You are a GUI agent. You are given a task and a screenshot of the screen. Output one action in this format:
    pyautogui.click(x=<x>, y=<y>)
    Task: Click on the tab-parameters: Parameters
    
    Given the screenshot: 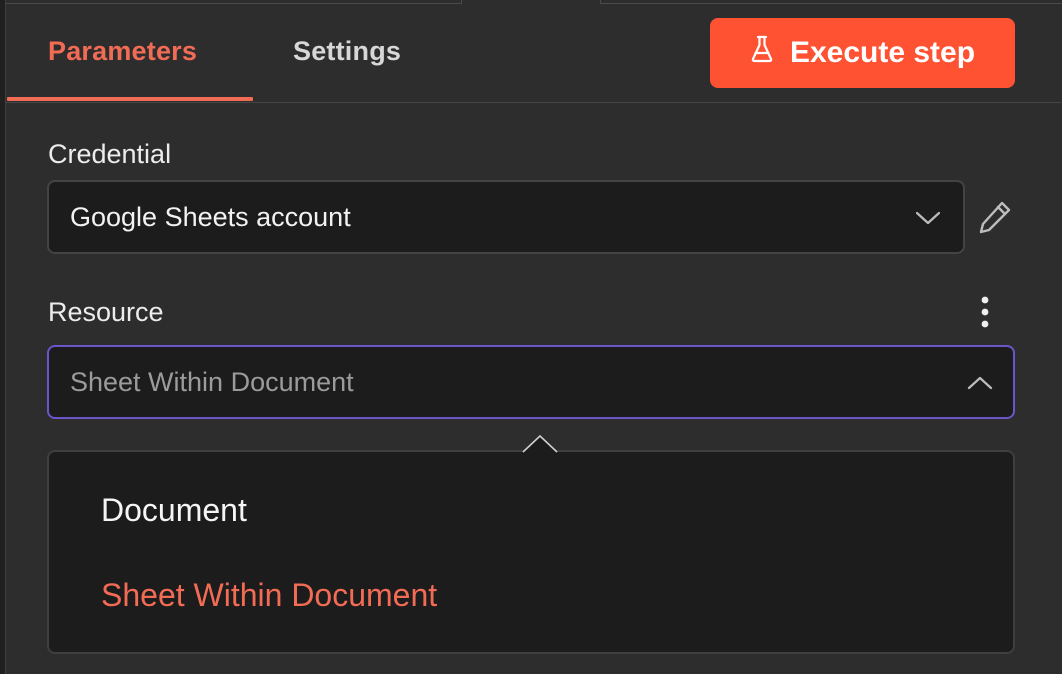 What is the action you would take?
    pyautogui.click(x=122, y=51)
    